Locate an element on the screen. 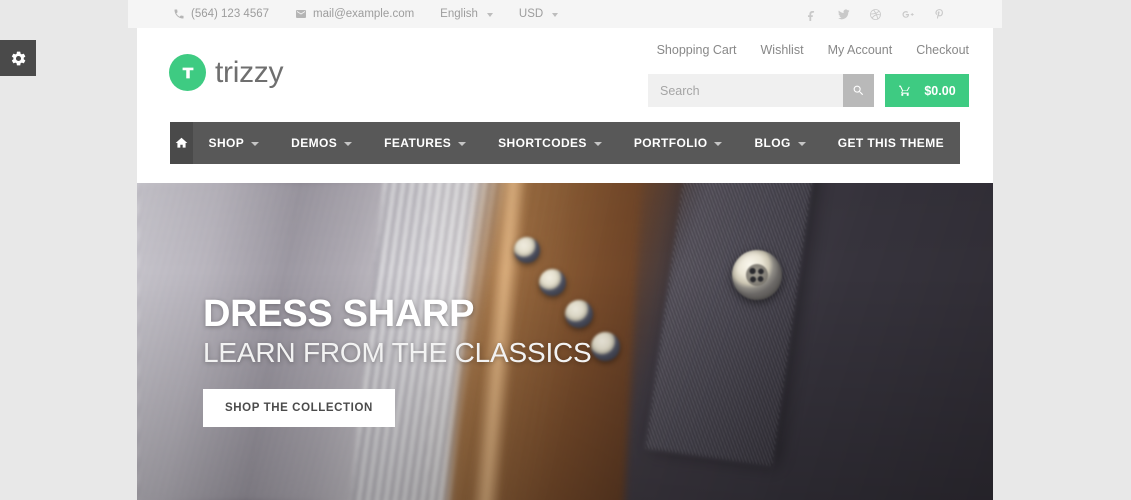 The width and height of the screenshot is (1131, 500). nav-label-portfolio: PORTFOLIO is located at coordinates (670, 143).